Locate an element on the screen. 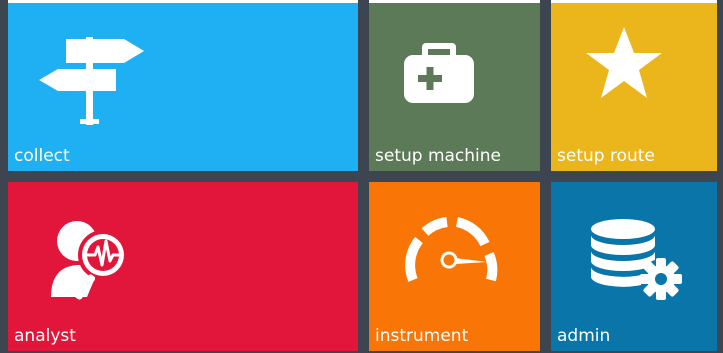 The image size is (723, 353). setup-route-label: setup route is located at coordinates (606, 156).